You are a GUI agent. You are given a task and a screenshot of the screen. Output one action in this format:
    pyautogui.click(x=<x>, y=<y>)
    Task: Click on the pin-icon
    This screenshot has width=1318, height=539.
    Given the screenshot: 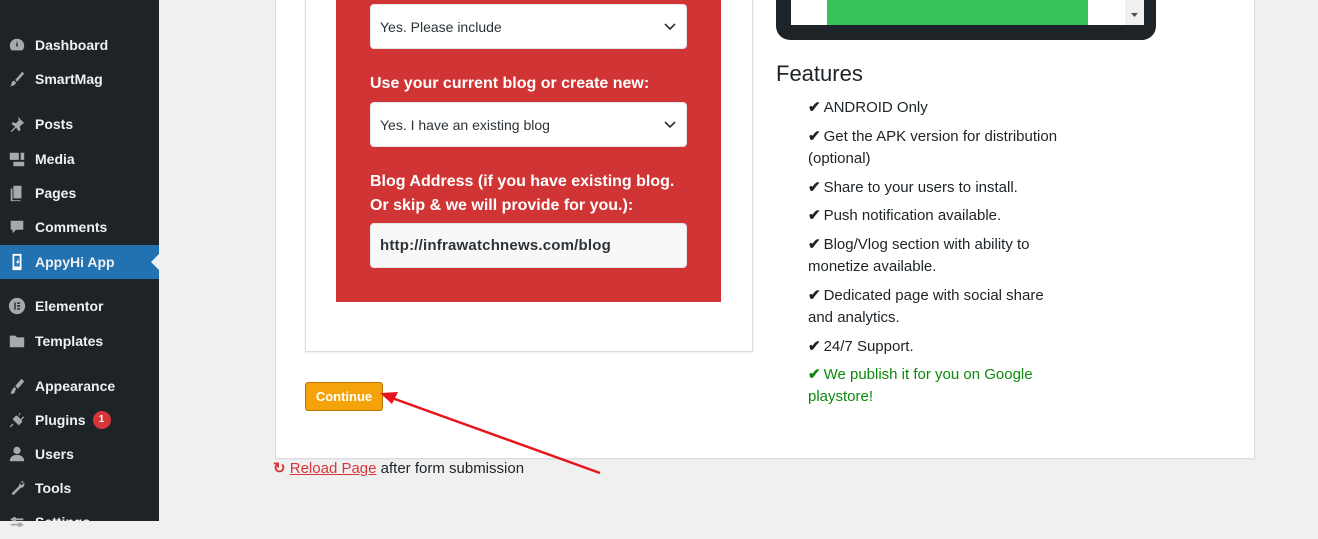 What is the action you would take?
    pyautogui.click(x=17, y=124)
    